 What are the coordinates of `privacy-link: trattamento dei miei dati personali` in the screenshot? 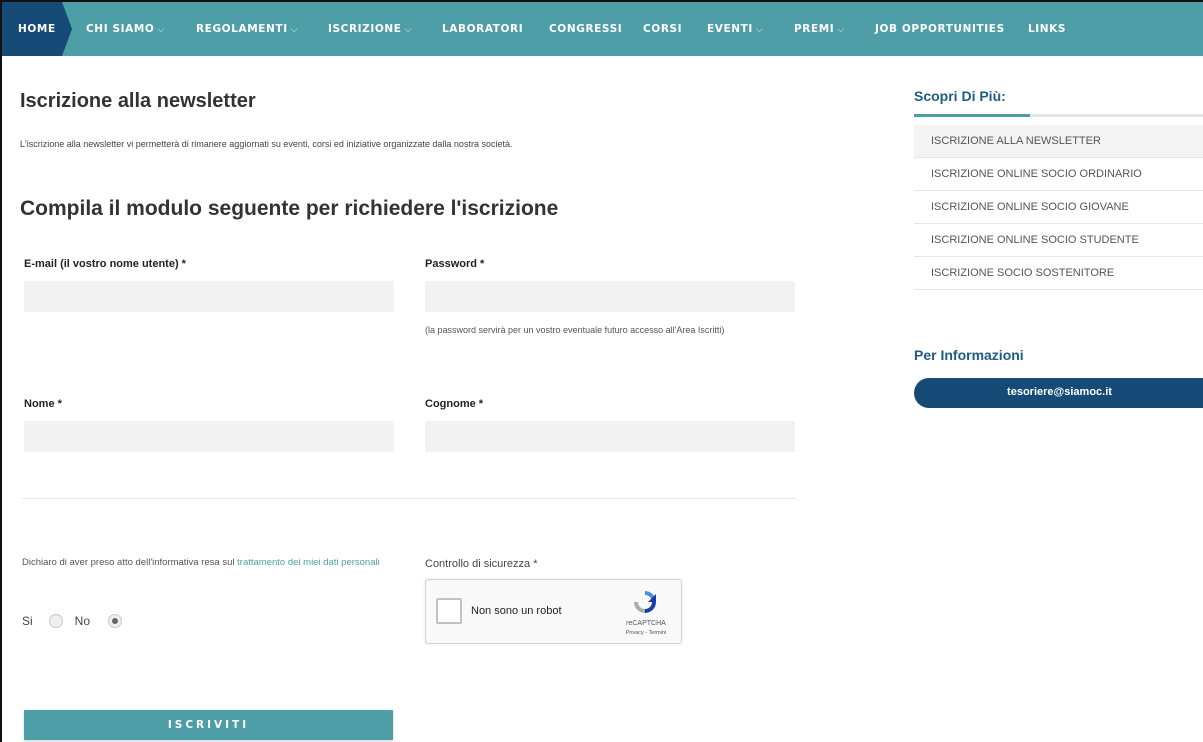 It's located at (308, 562).